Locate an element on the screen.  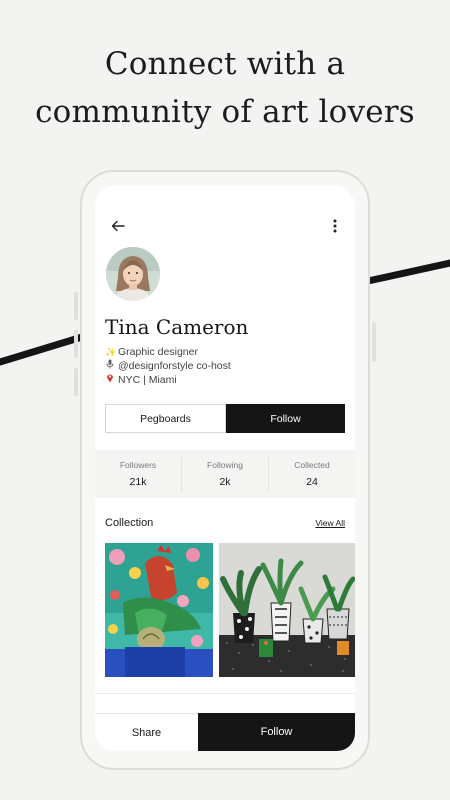
stat-label: Following is located at coordinates (225, 465).